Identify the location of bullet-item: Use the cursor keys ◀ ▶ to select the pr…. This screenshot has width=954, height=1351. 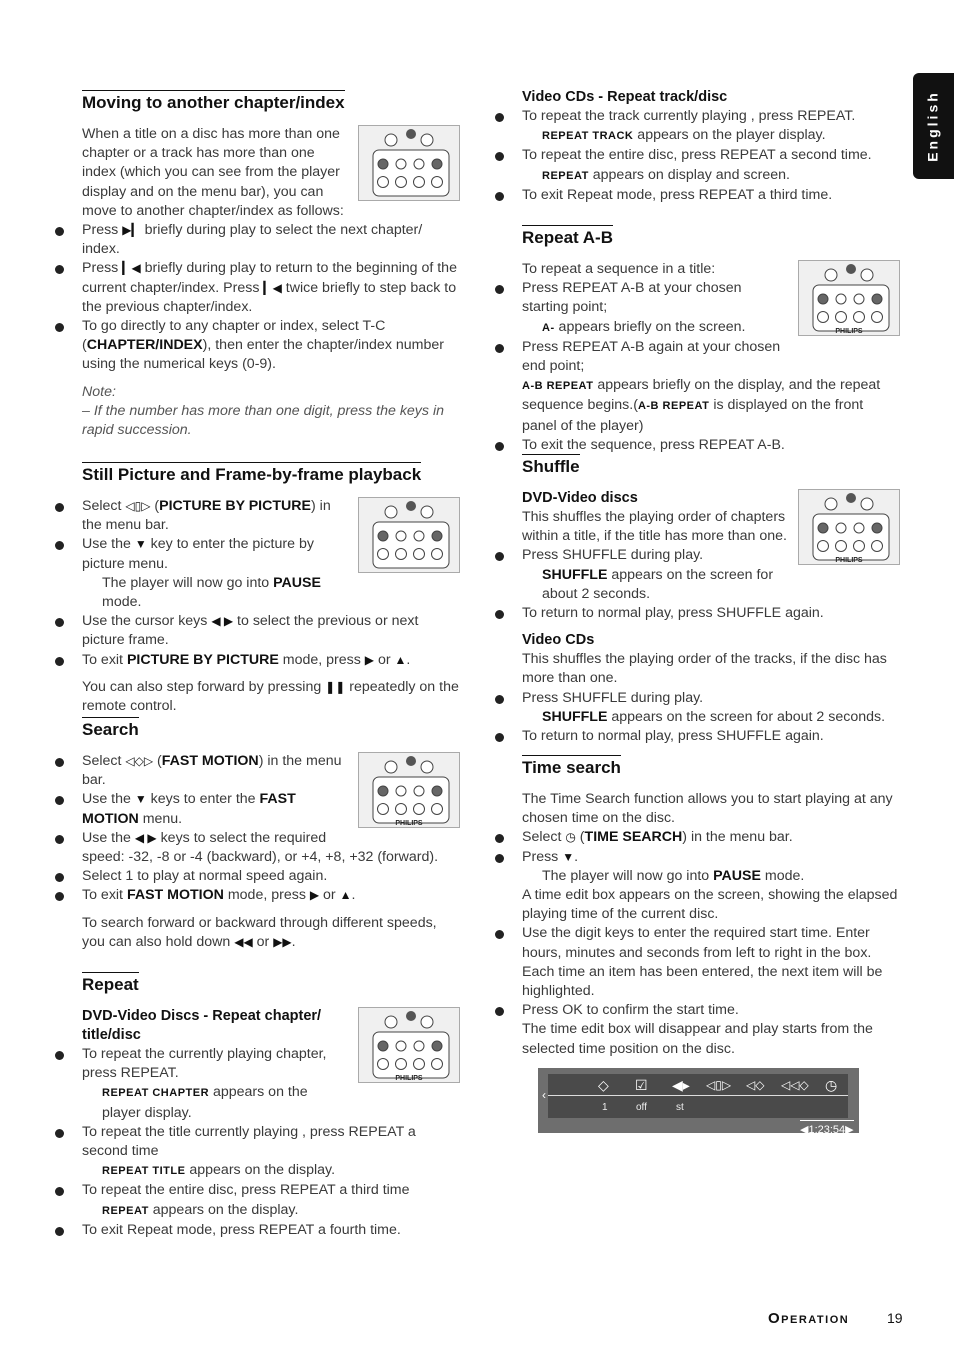
(257, 631).